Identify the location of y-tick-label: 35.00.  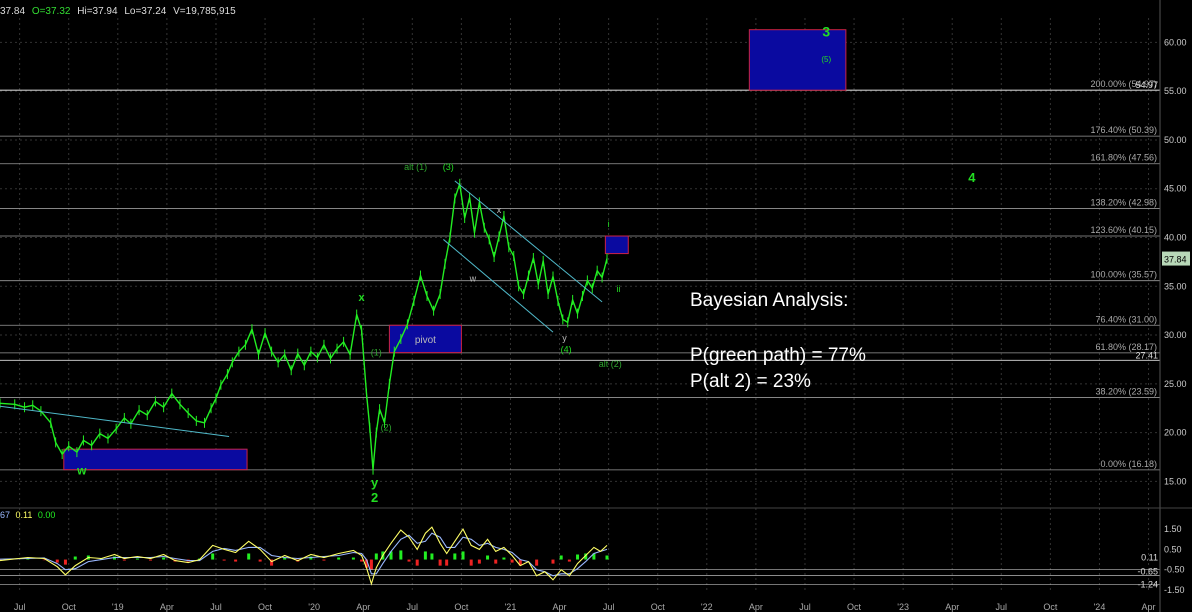
(1175, 286).